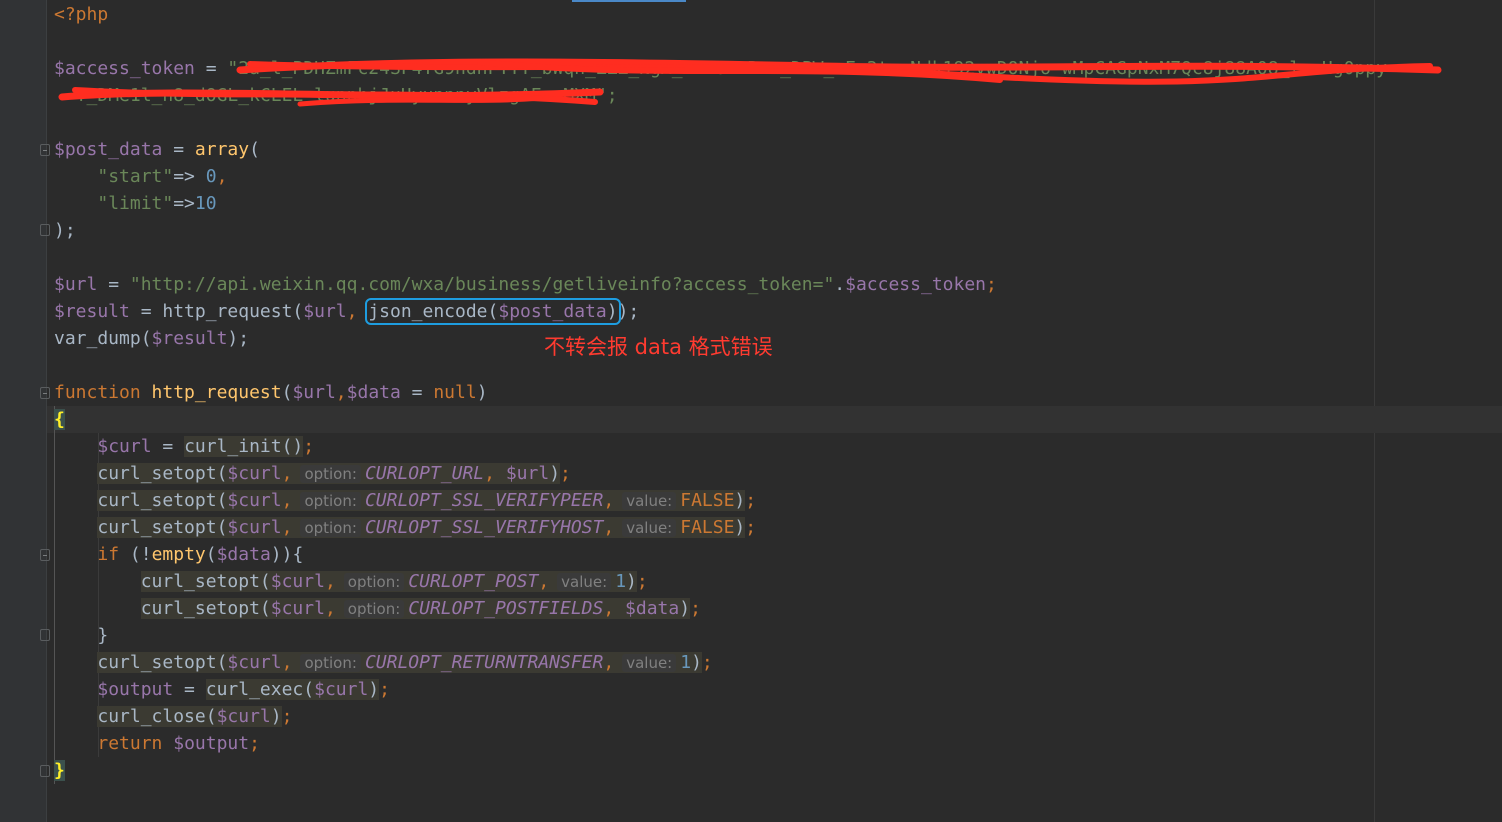 The image size is (1502, 822). I want to click on redaction-scribble, so click(750, 82).